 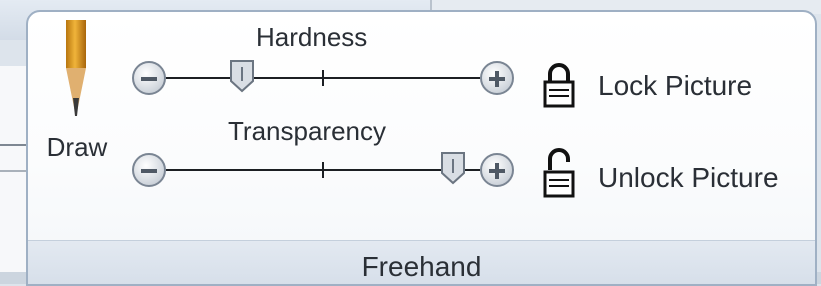 What do you see at coordinates (559, 173) in the screenshot?
I see `unlocked-padlock-icon` at bounding box center [559, 173].